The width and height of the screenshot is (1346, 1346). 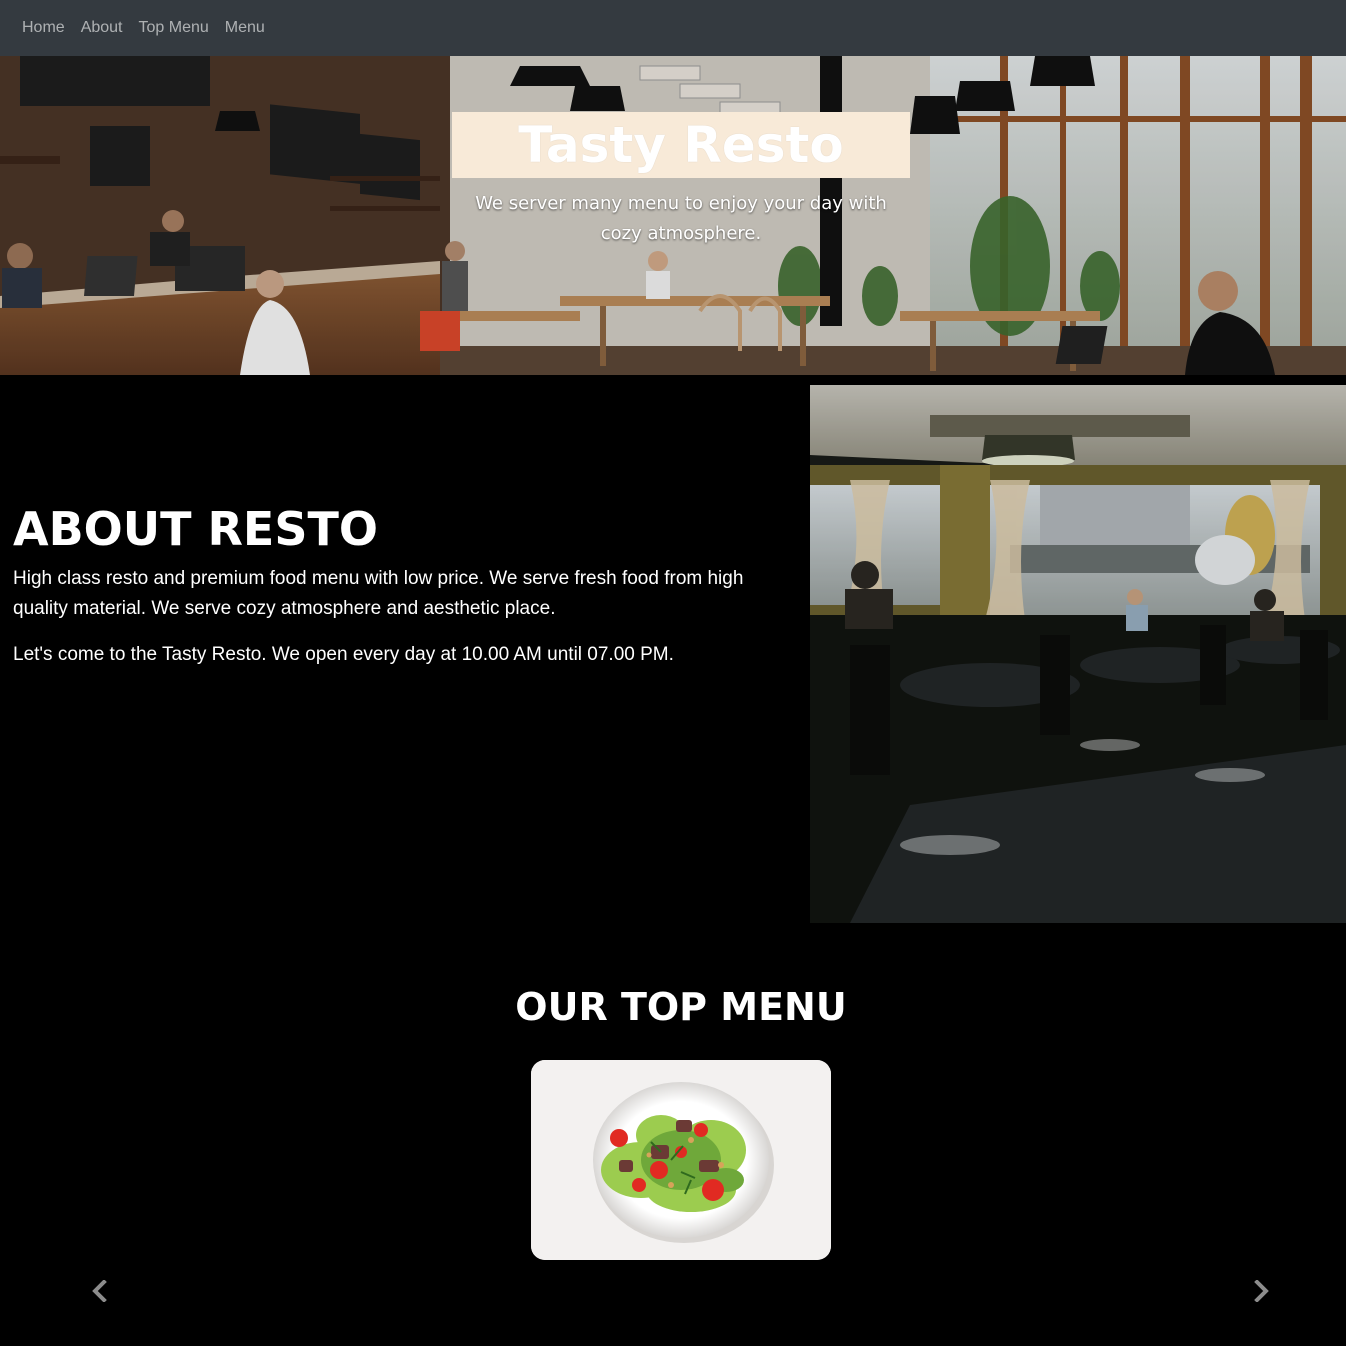 I want to click on carousel-prev-button, so click(x=100, y=1291).